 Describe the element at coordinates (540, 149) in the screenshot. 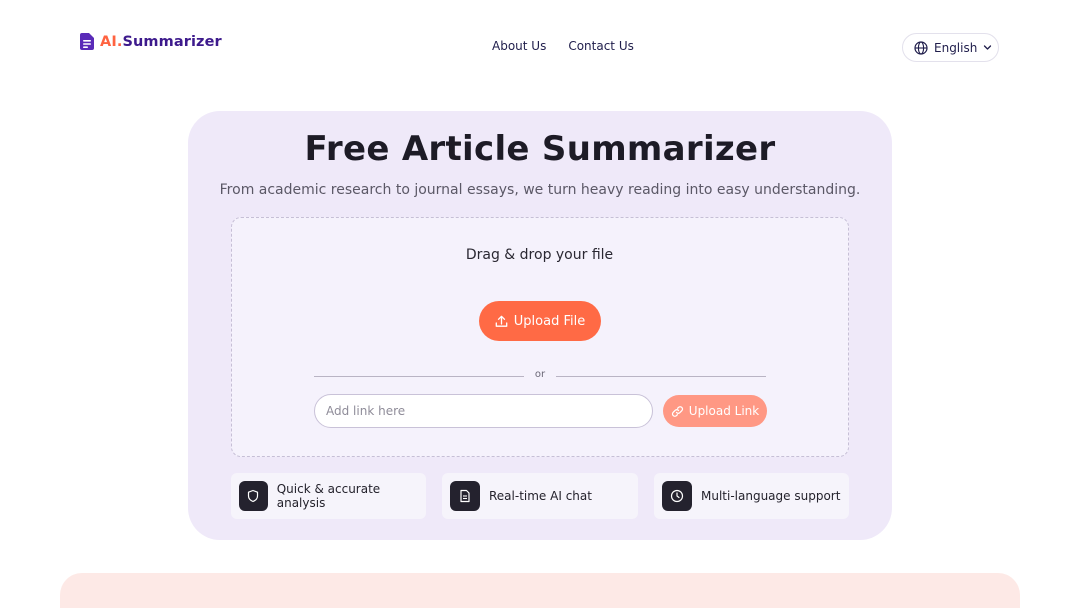

I see `page-title: Free Article Summarizer` at that location.